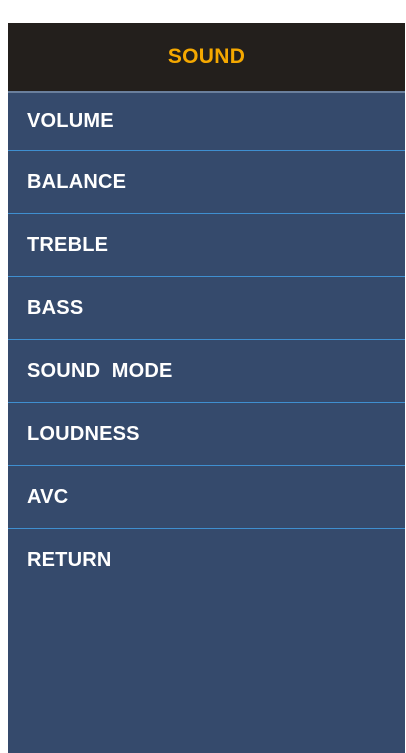 The image size is (406, 753). I want to click on menu-item-sound-mode: SOUND MODE, so click(206, 371).